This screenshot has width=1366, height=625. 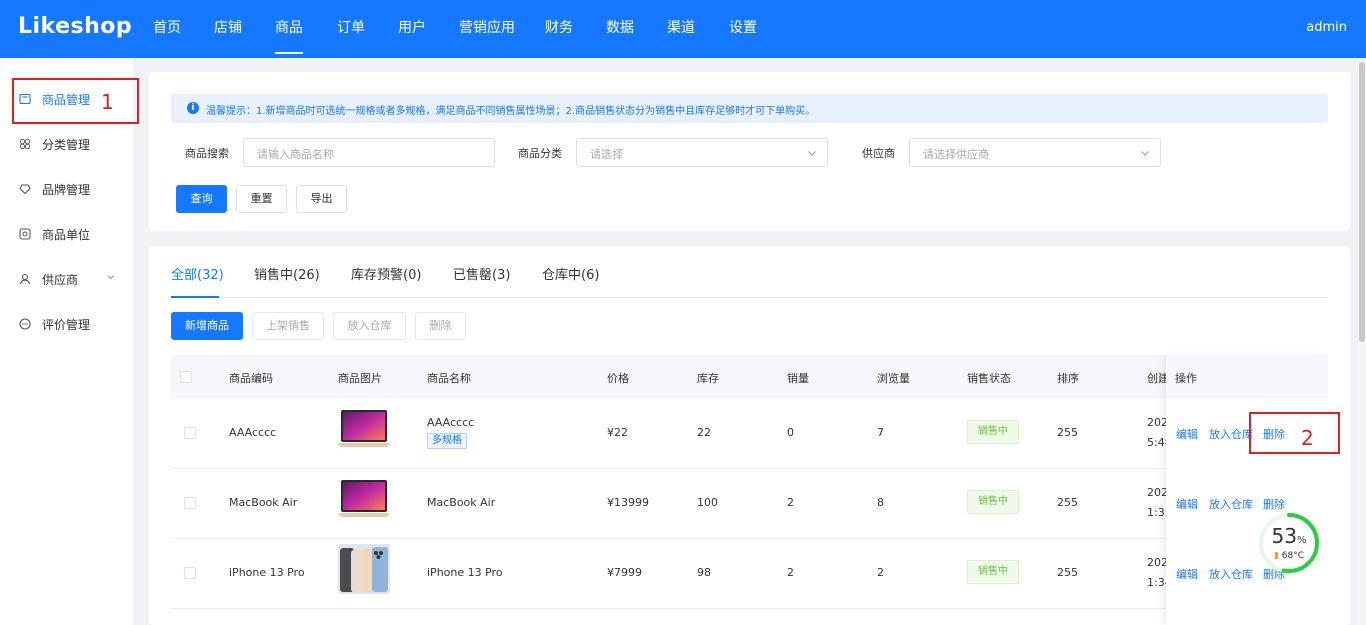 What do you see at coordinates (261, 199) in the screenshot?
I see `reset-button: 重置` at bounding box center [261, 199].